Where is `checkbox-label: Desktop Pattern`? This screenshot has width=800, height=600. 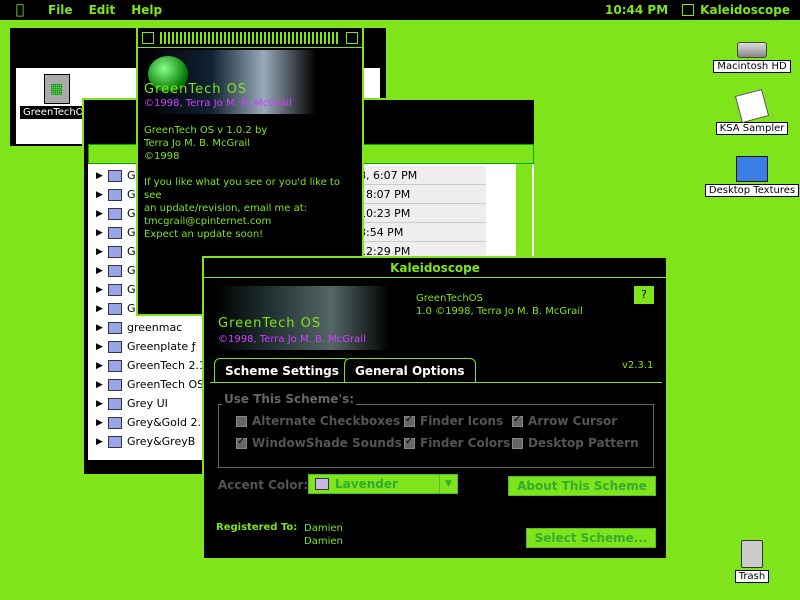 checkbox-label: Desktop Pattern is located at coordinates (583, 443).